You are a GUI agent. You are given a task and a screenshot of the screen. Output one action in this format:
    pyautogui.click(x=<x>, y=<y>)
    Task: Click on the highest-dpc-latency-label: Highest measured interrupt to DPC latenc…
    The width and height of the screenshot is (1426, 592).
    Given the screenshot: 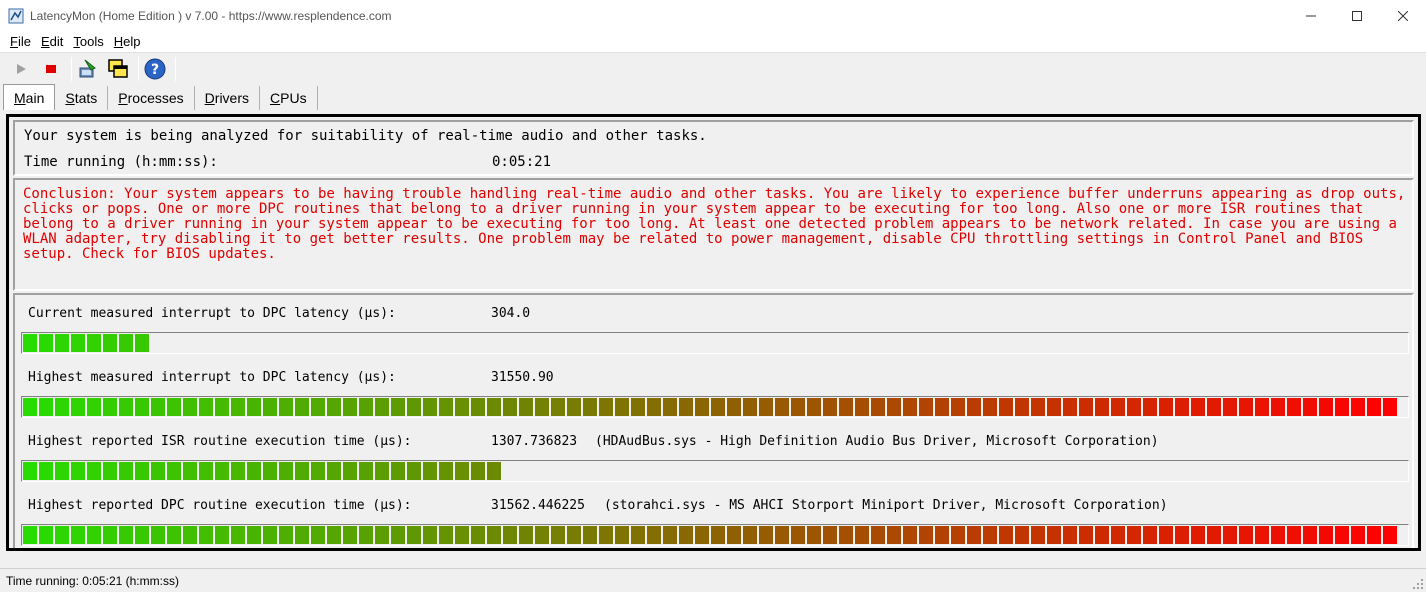 What is the action you would take?
    pyautogui.click(x=212, y=377)
    